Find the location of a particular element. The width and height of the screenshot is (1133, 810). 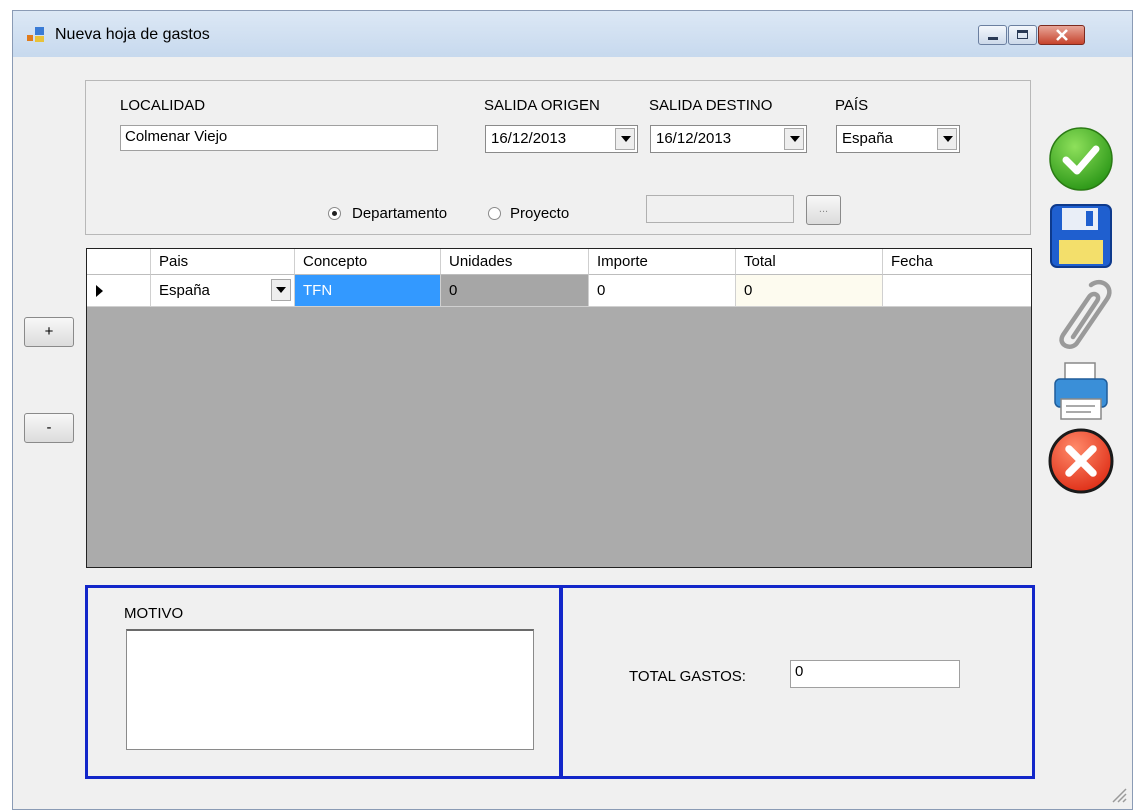

close-window-button is located at coordinates (1061, 35).